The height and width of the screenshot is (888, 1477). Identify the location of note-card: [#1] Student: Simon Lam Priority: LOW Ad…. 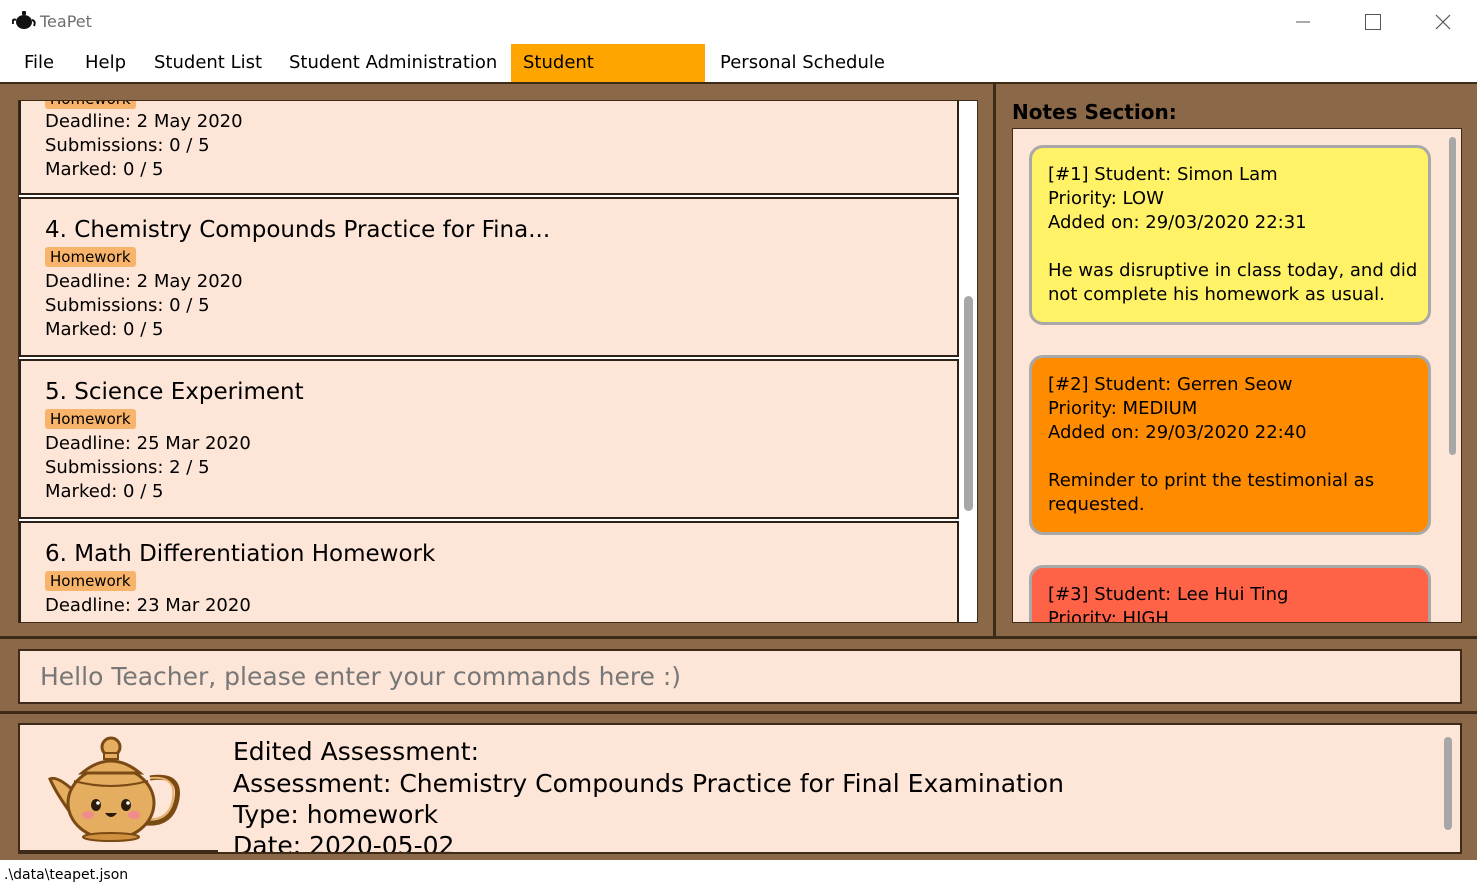
(1230, 235).